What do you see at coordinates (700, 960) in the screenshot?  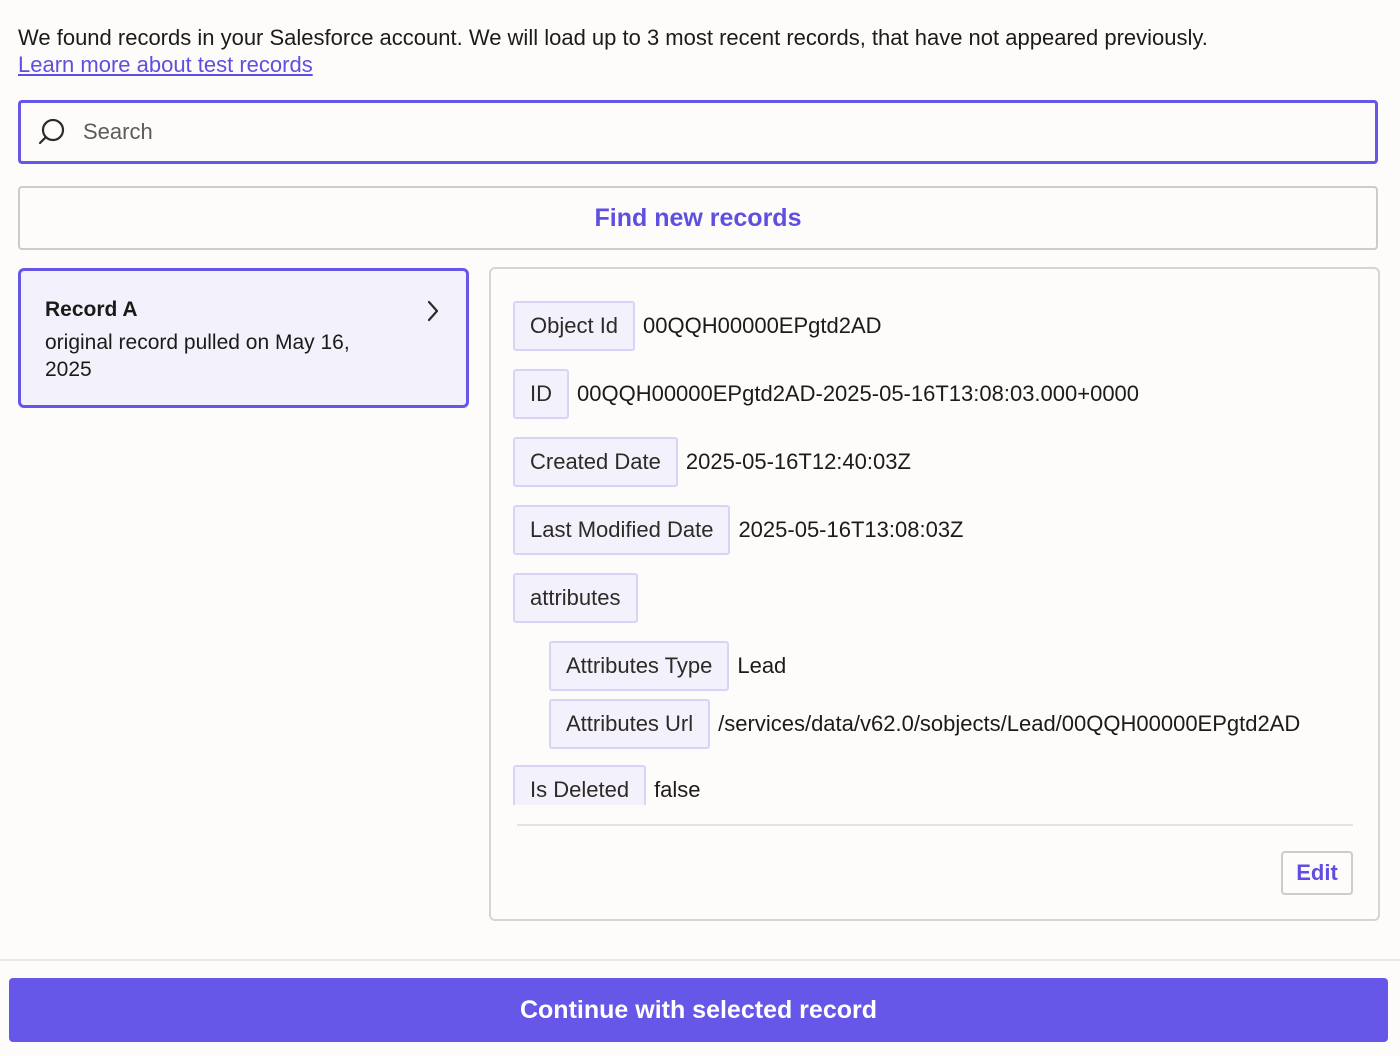 I see `footer-divider` at bounding box center [700, 960].